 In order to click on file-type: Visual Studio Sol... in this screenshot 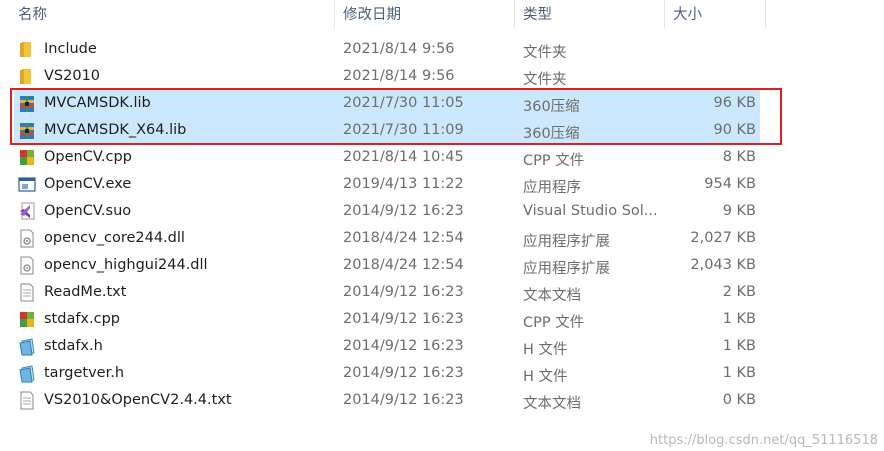, I will do `click(590, 211)`.